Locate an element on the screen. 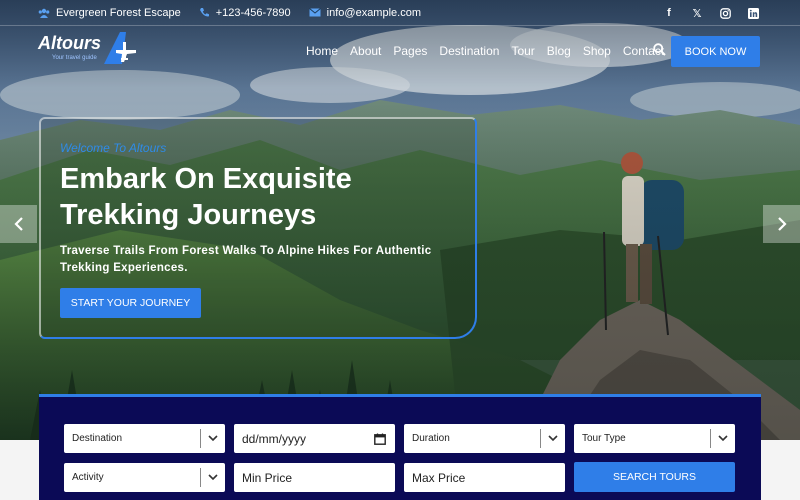 This screenshot has height=500, width=800. location-text: Evergreen Forest Escape is located at coordinates (118, 12).